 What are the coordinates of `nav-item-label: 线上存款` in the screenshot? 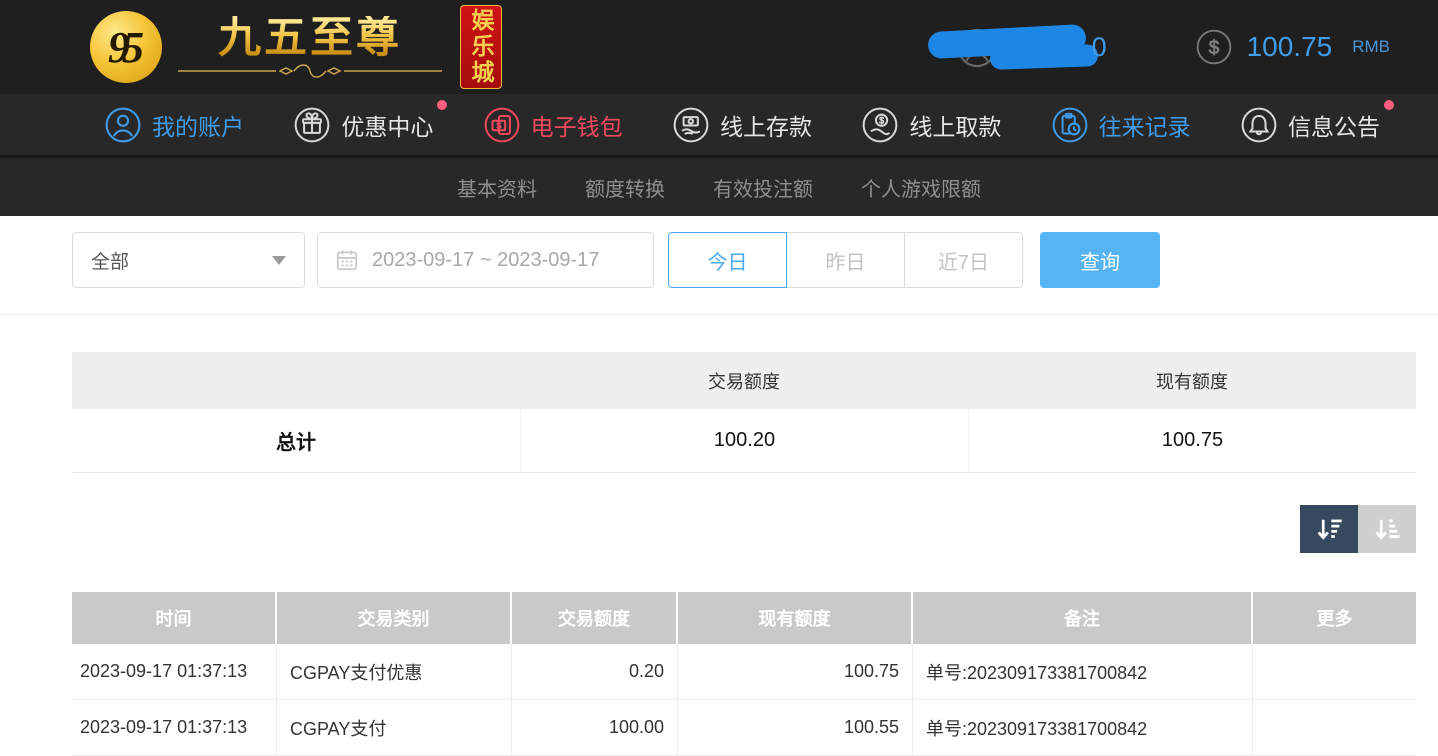 It's located at (765, 126).